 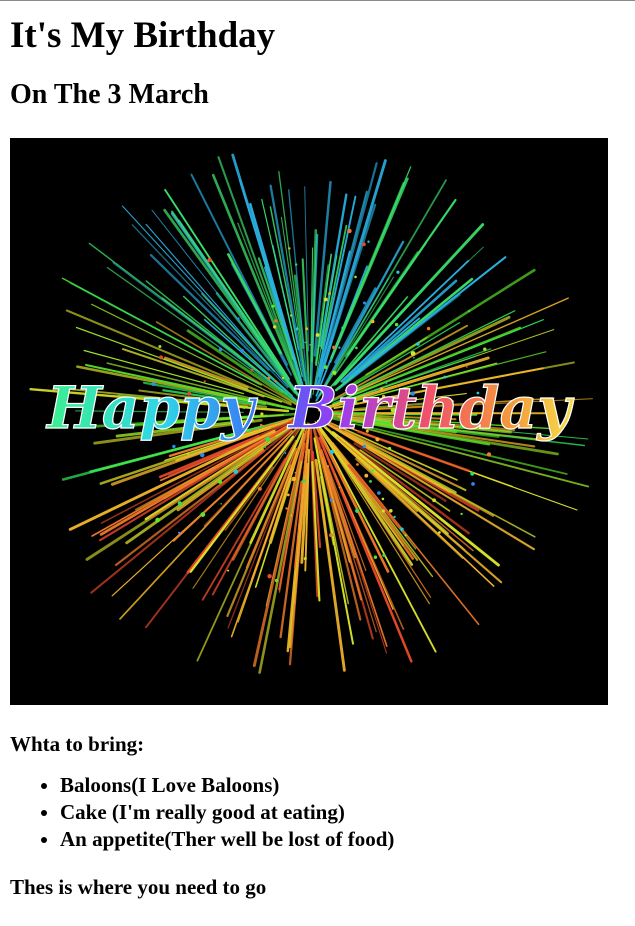 What do you see at coordinates (143, 35) in the screenshot?
I see `page-title: It's My Birthday` at bounding box center [143, 35].